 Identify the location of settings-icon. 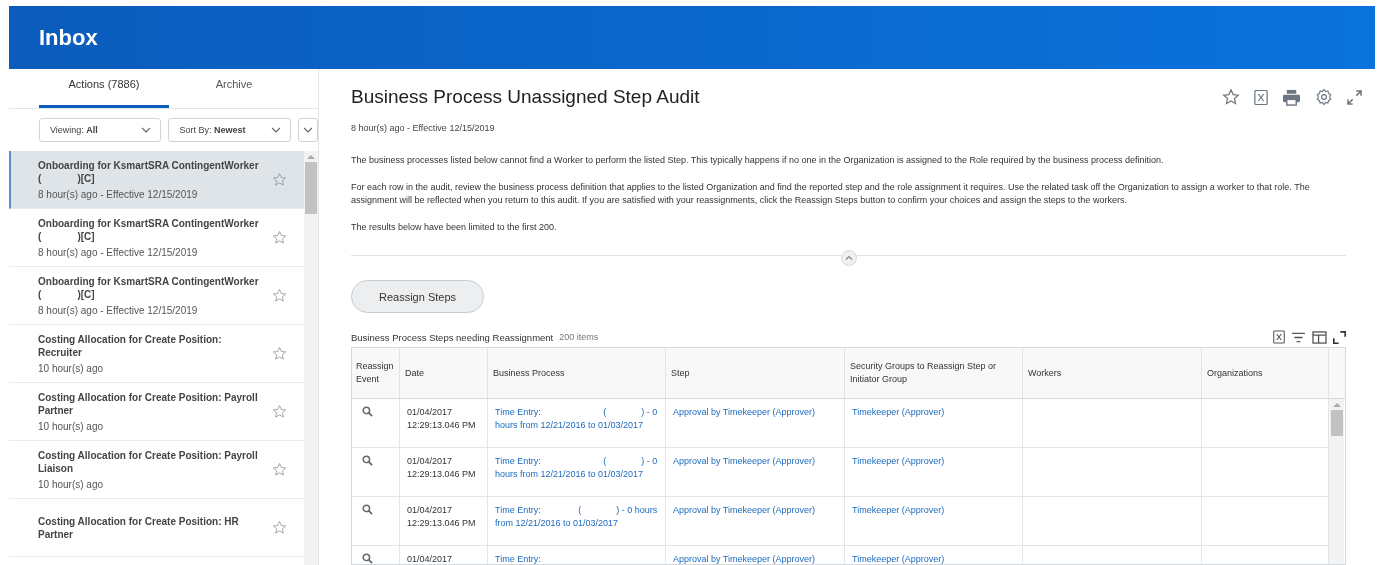
(1324, 97).